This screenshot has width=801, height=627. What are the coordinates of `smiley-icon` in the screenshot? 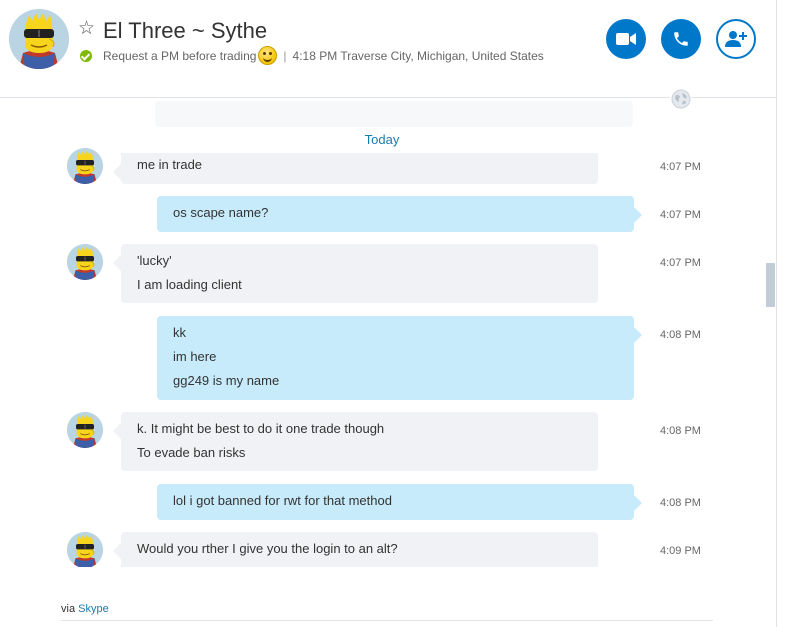 It's located at (268, 55).